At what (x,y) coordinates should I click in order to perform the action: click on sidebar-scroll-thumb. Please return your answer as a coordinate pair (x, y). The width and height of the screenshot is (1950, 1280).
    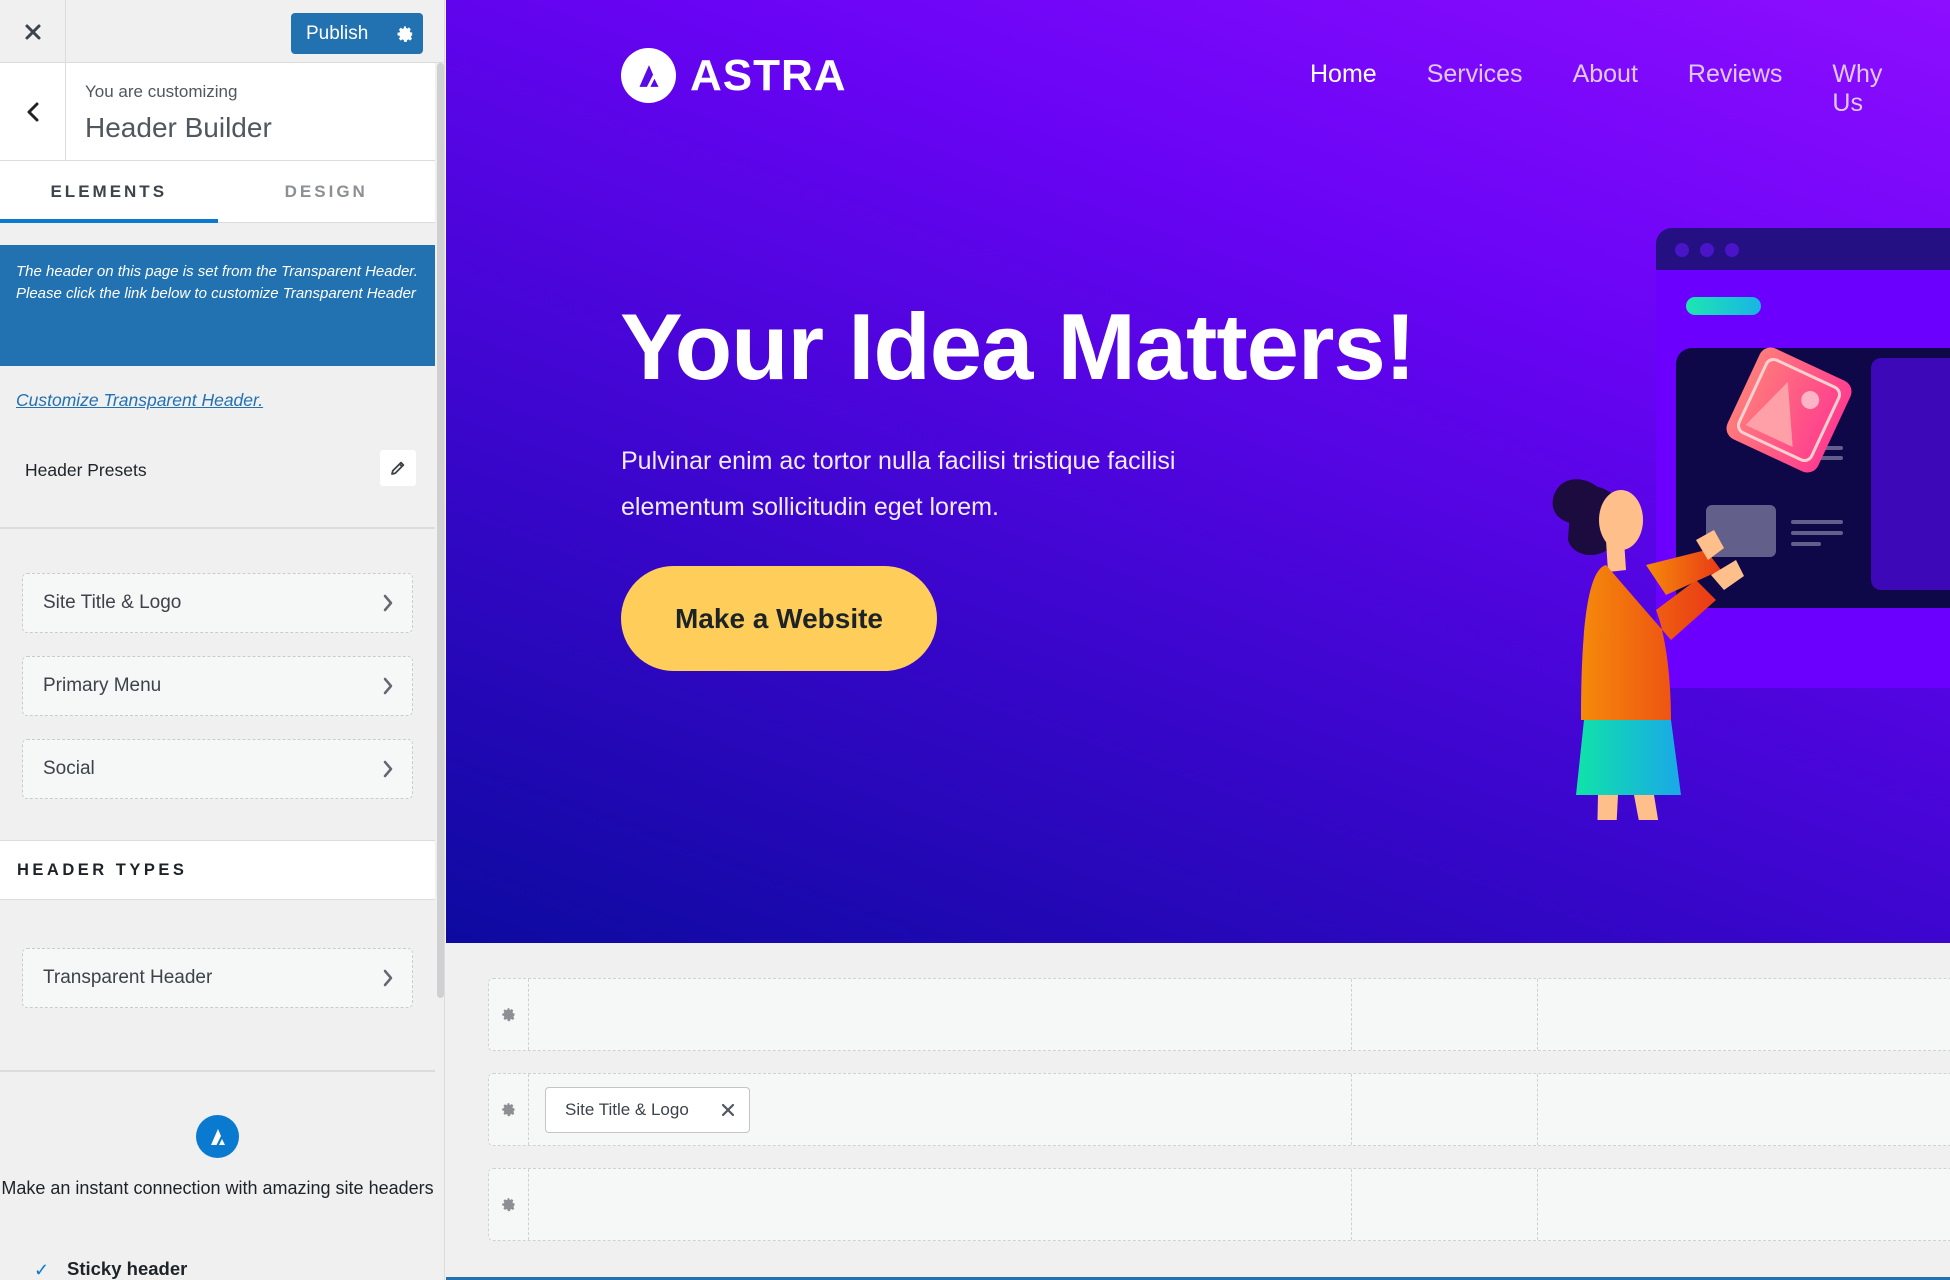
    Looking at the image, I should click on (440, 530).